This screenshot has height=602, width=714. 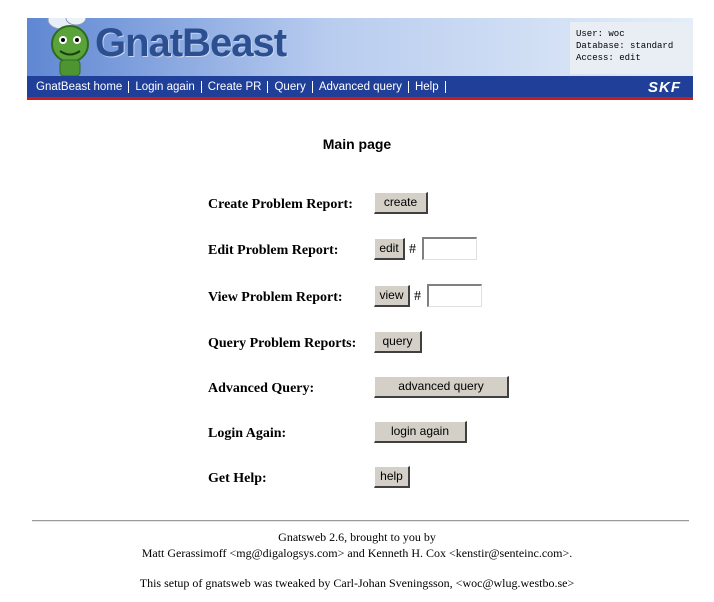 I want to click on nav-item-advanced-query: Advanced query, so click(x=361, y=86).